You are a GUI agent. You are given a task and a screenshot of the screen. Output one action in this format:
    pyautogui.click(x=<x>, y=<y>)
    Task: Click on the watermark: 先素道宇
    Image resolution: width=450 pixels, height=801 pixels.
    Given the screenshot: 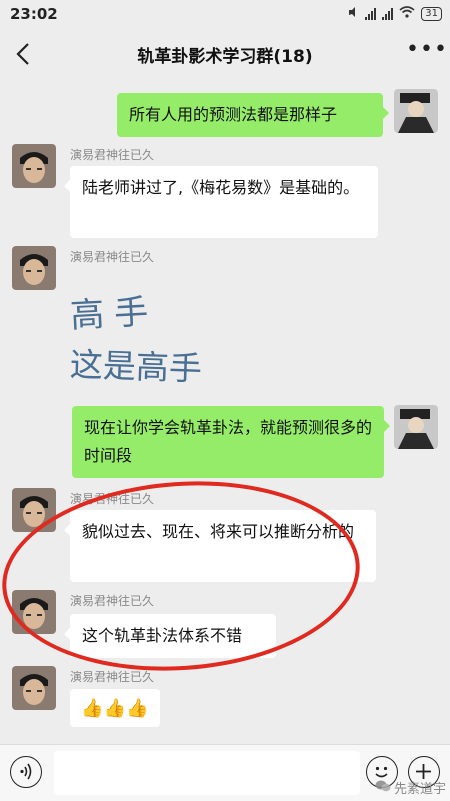 What is the action you would take?
    pyautogui.click(x=410, y=787)
    